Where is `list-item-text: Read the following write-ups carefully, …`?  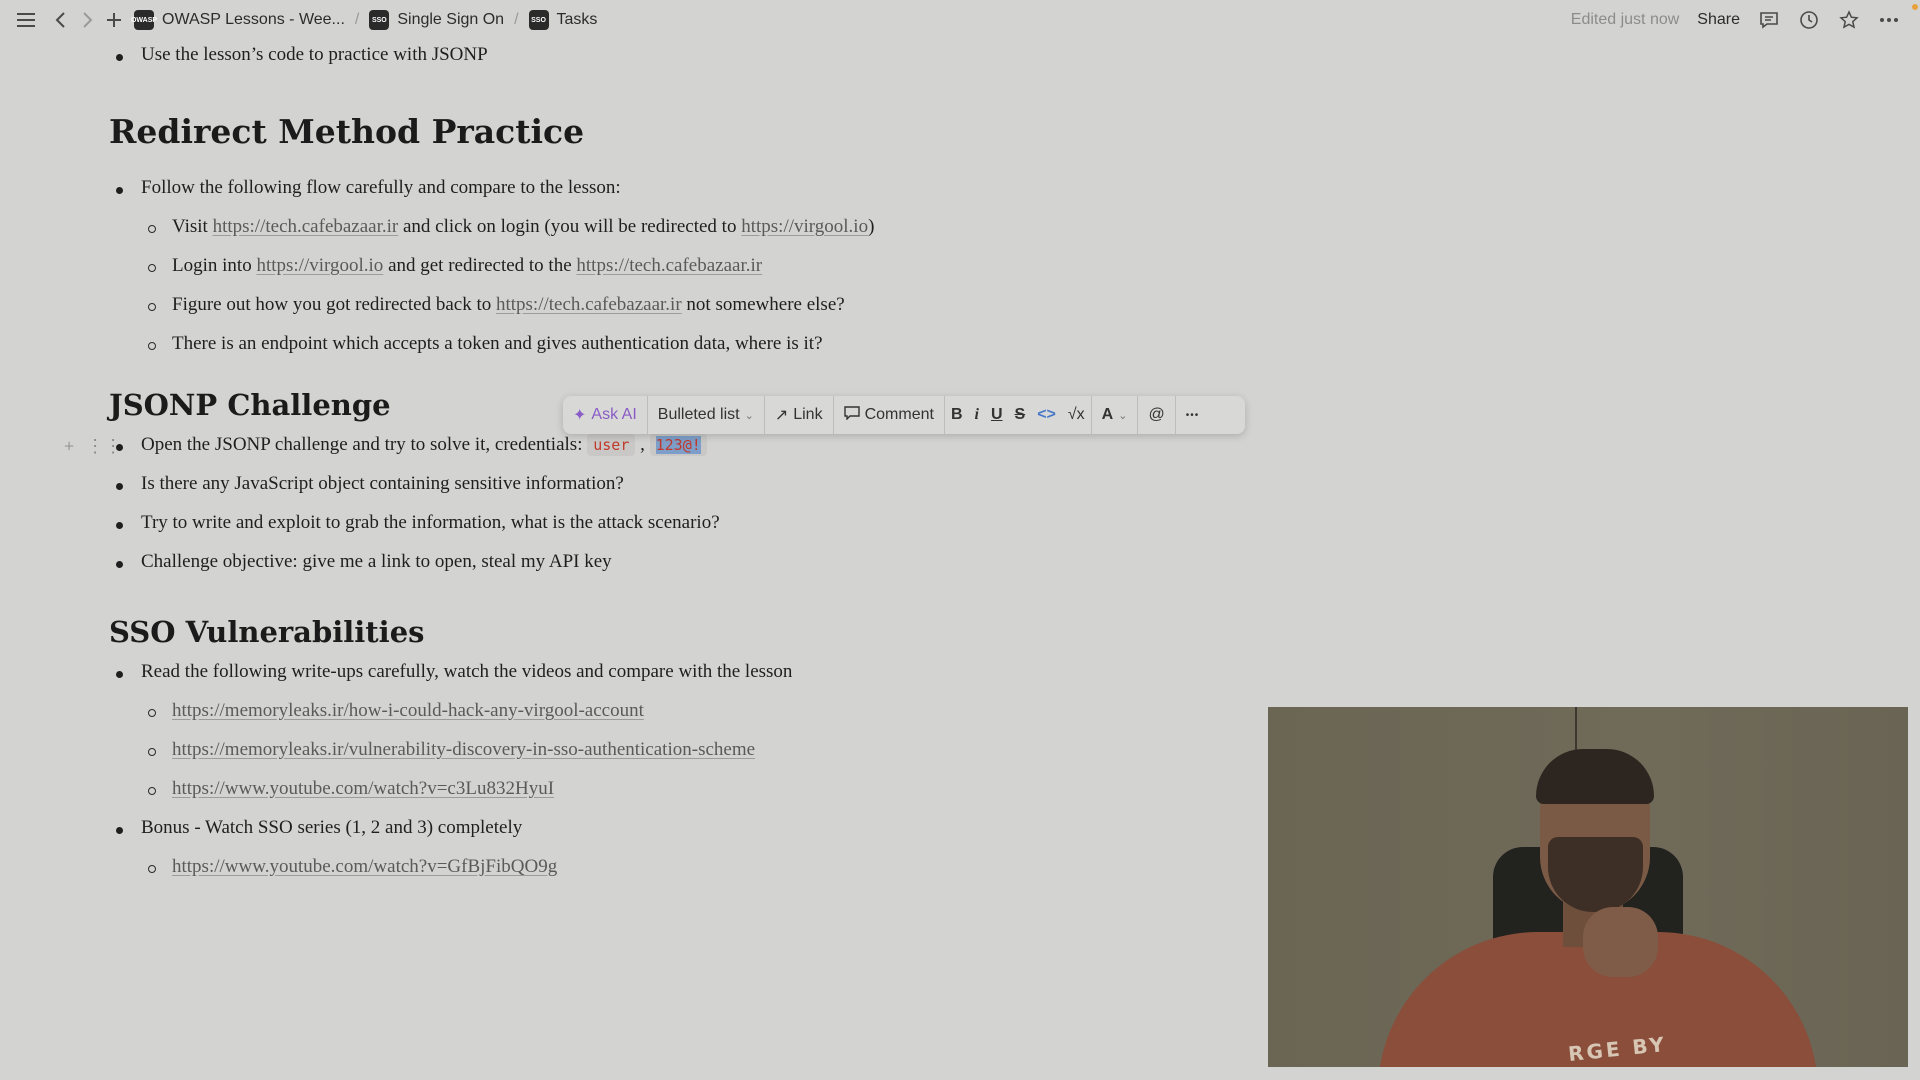
list-item-text: Read the following write-ups carefully, … is located at coordinates (467, 671).